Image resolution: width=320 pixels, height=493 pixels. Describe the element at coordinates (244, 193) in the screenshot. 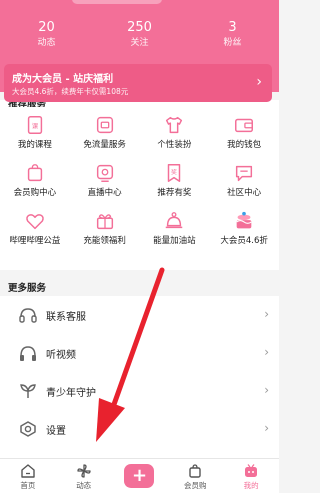

I see `service-label: 社区中心` at that location.